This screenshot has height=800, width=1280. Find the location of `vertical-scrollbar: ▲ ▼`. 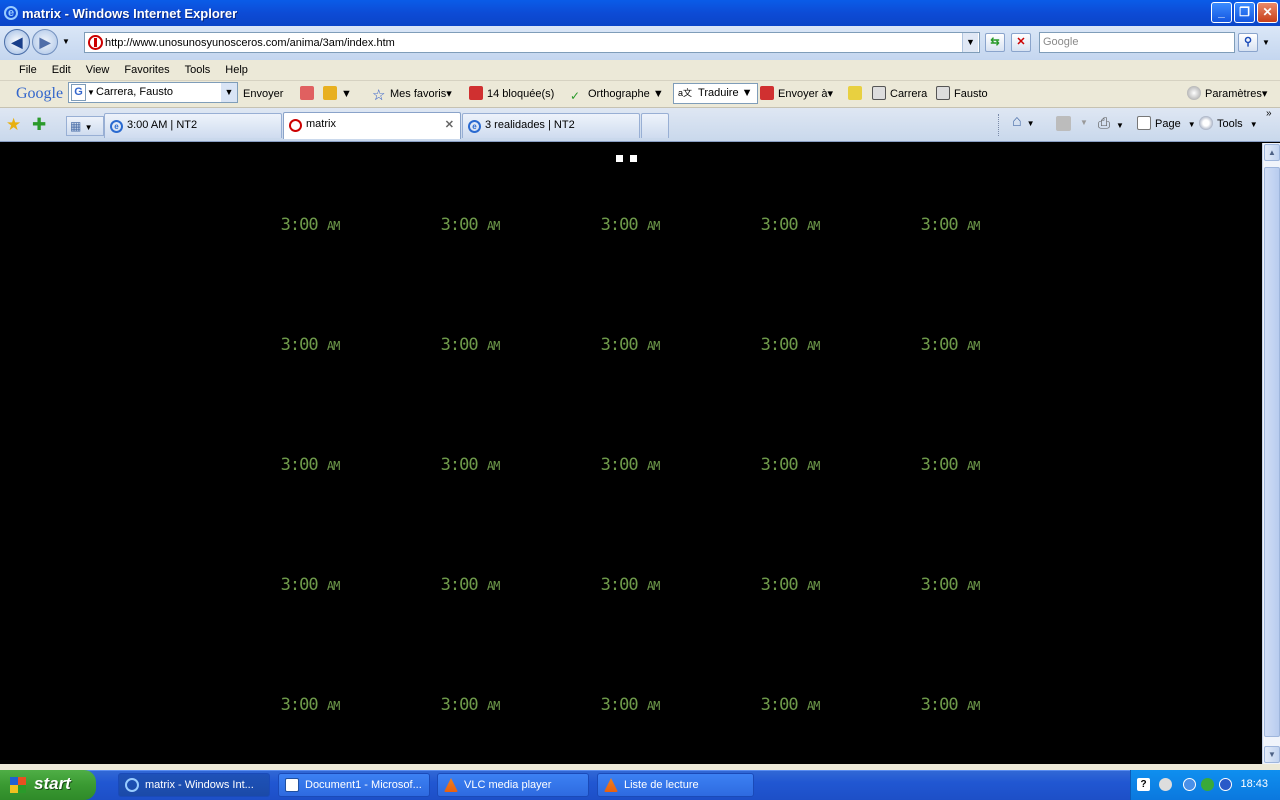

vertical-scrollbar: ▲ ▼ is located at coordinates (1271, 453).